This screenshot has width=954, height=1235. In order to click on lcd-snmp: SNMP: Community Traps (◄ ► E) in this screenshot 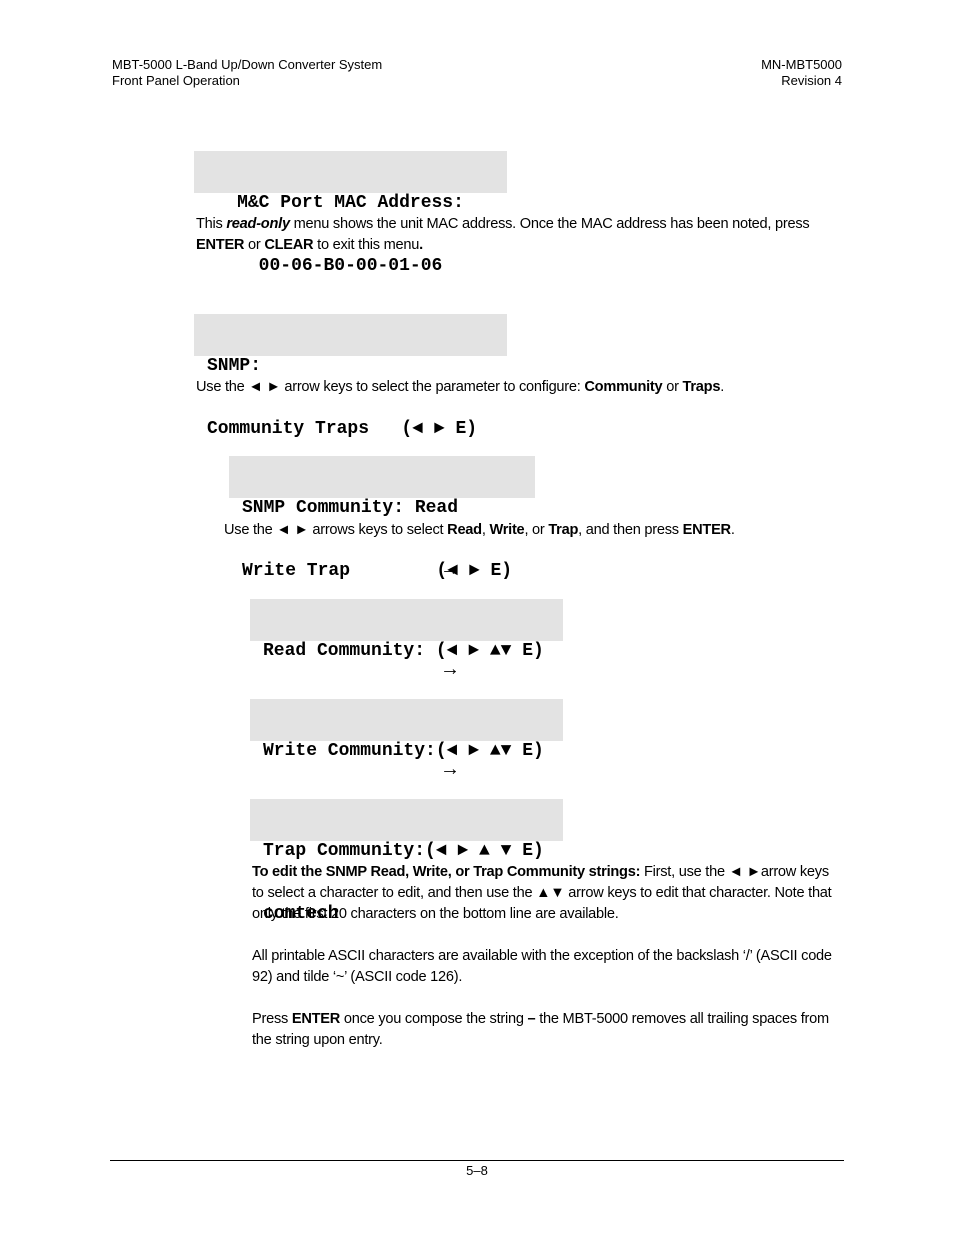, I will do `click(350, 376)`.